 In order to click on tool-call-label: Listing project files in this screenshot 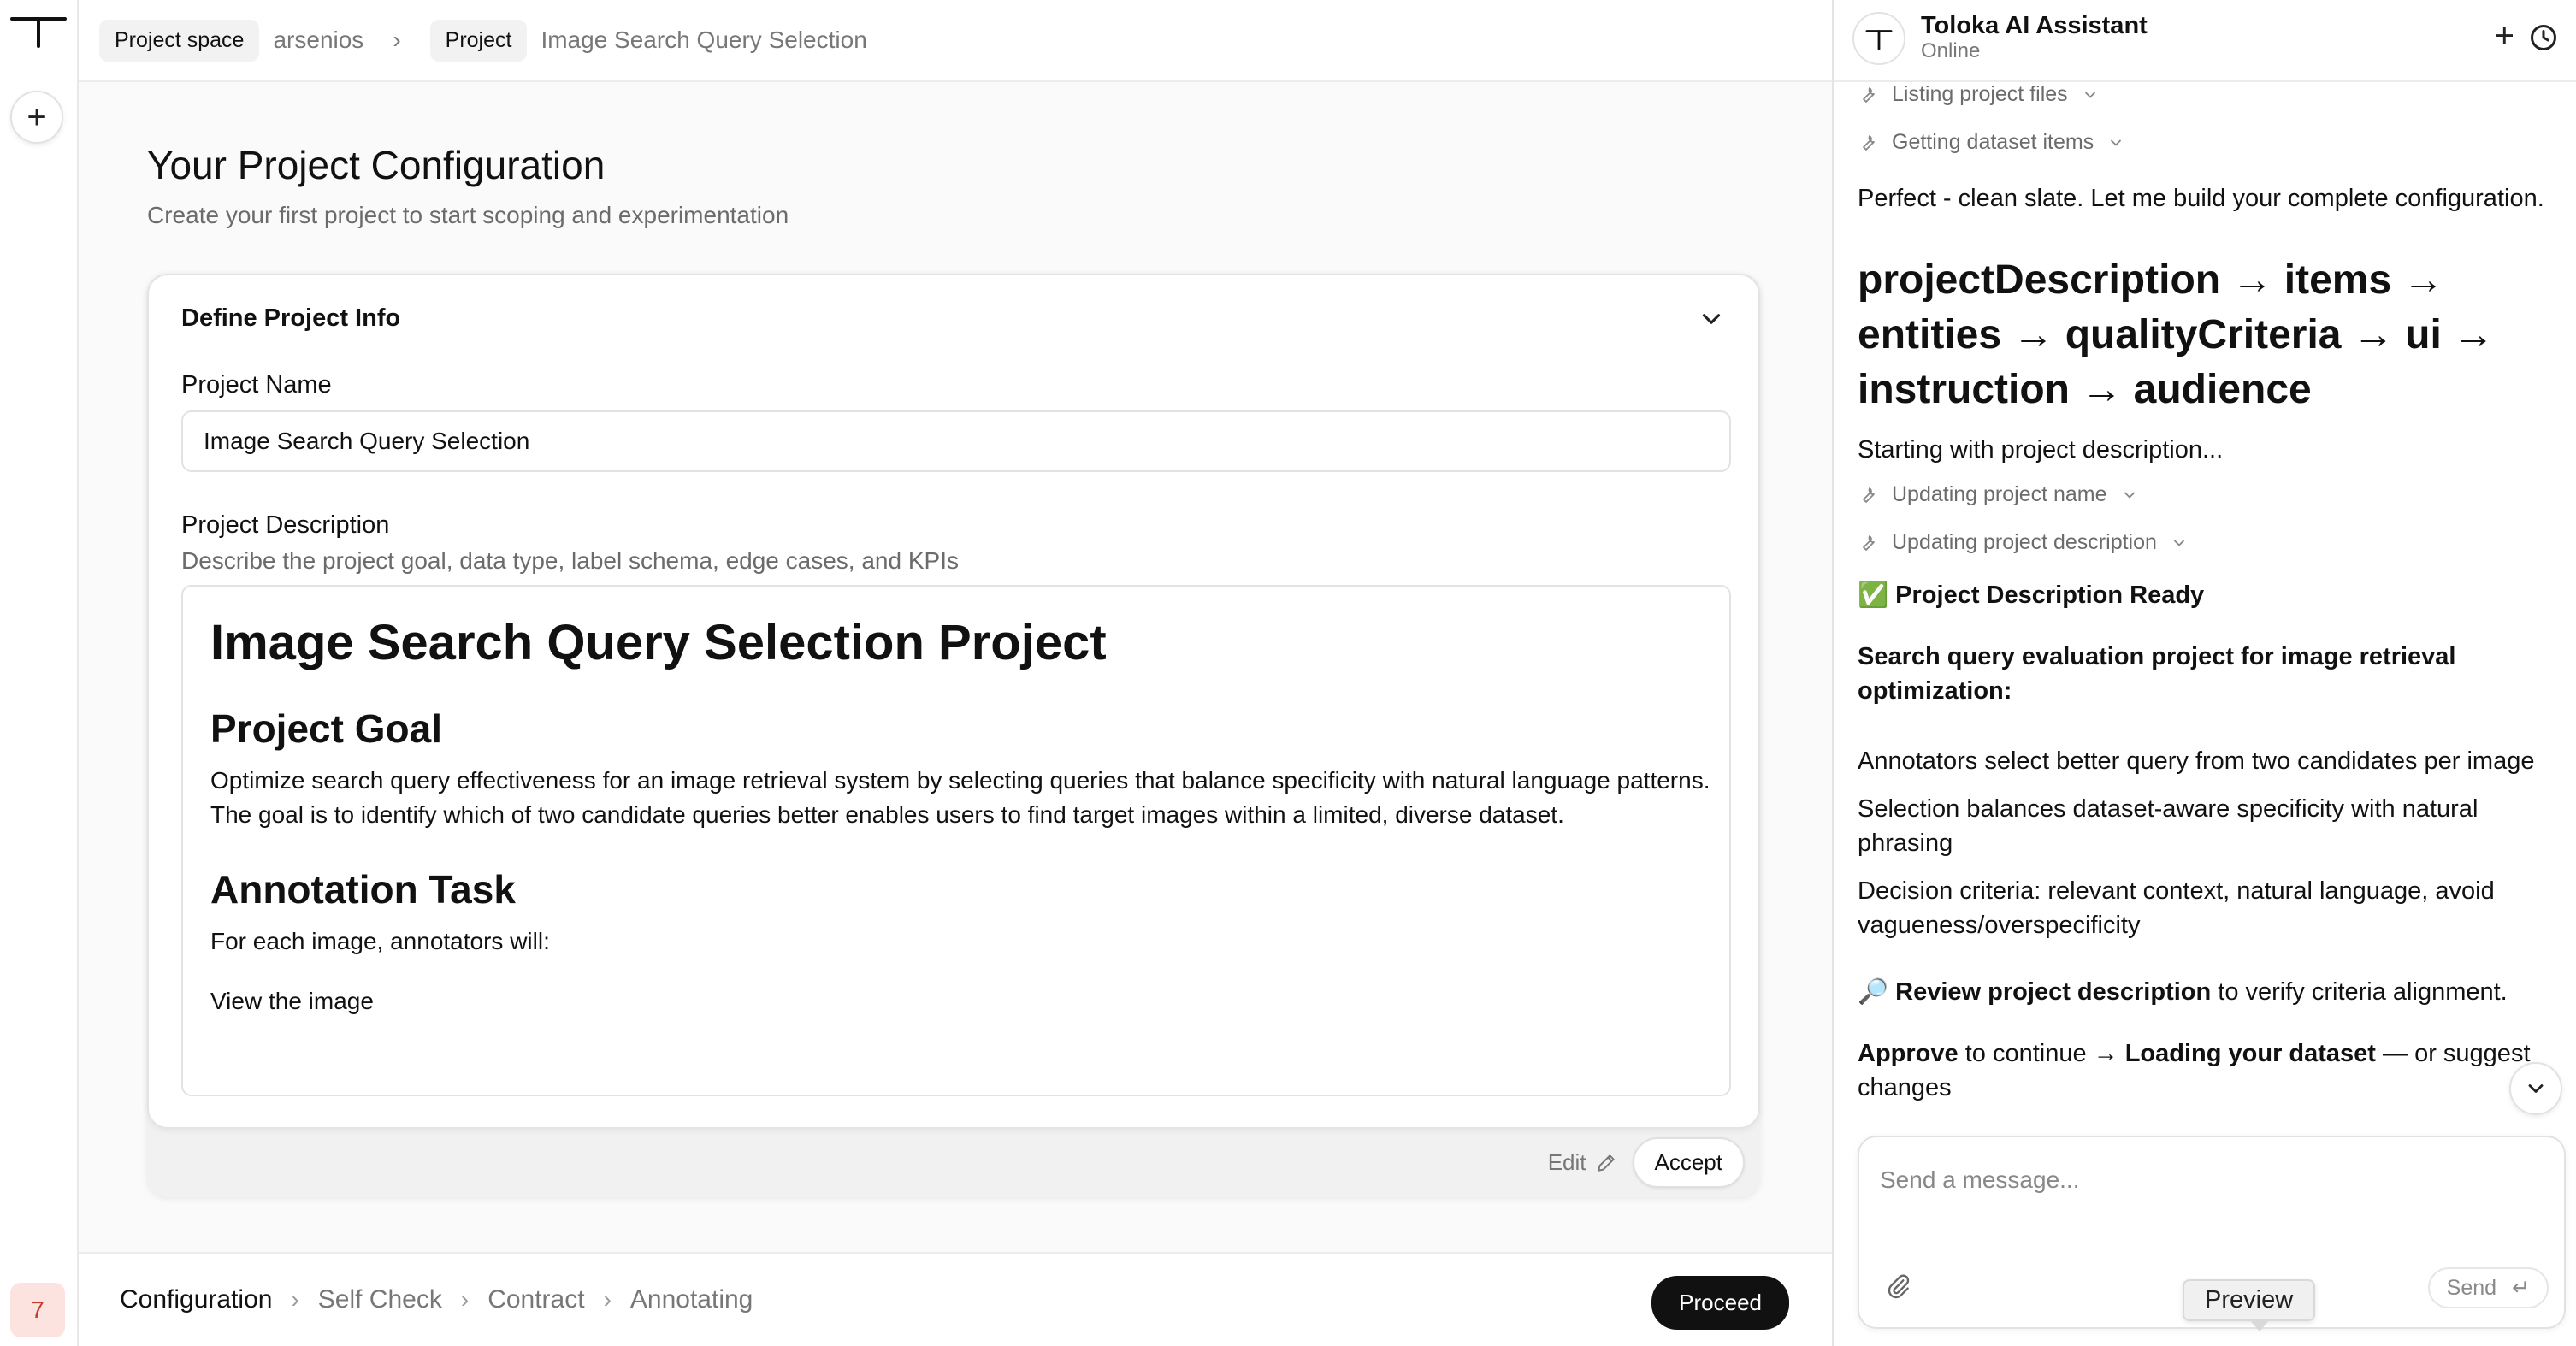, I will do `click(1980, 94)`.